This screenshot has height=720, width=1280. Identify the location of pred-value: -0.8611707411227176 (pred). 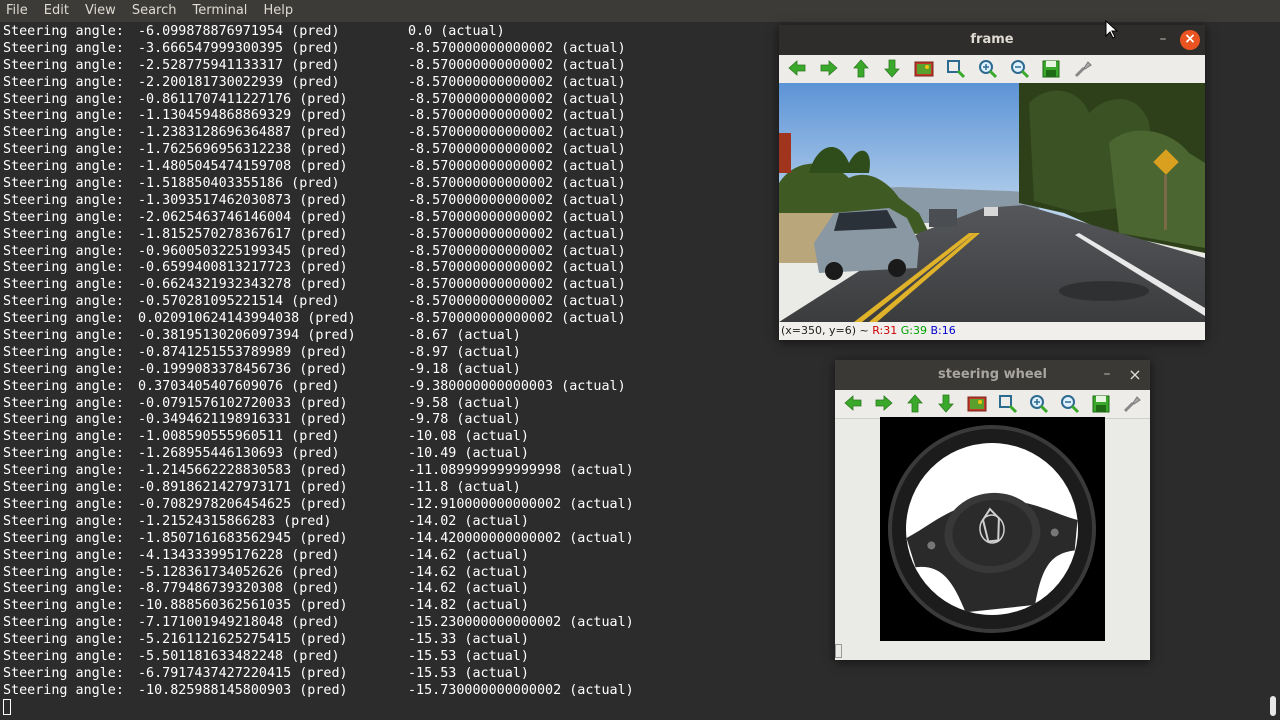
(243, 99).